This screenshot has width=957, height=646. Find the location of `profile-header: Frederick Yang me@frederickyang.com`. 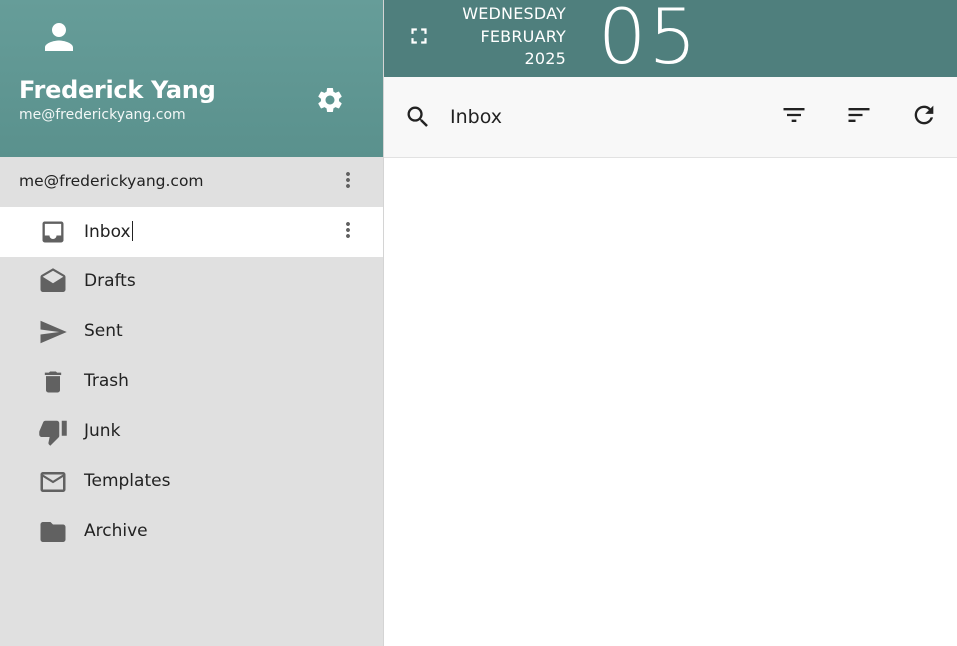

profile-header: Frederick Yang me@frederickyang.com is located at coordinates (191, 78).